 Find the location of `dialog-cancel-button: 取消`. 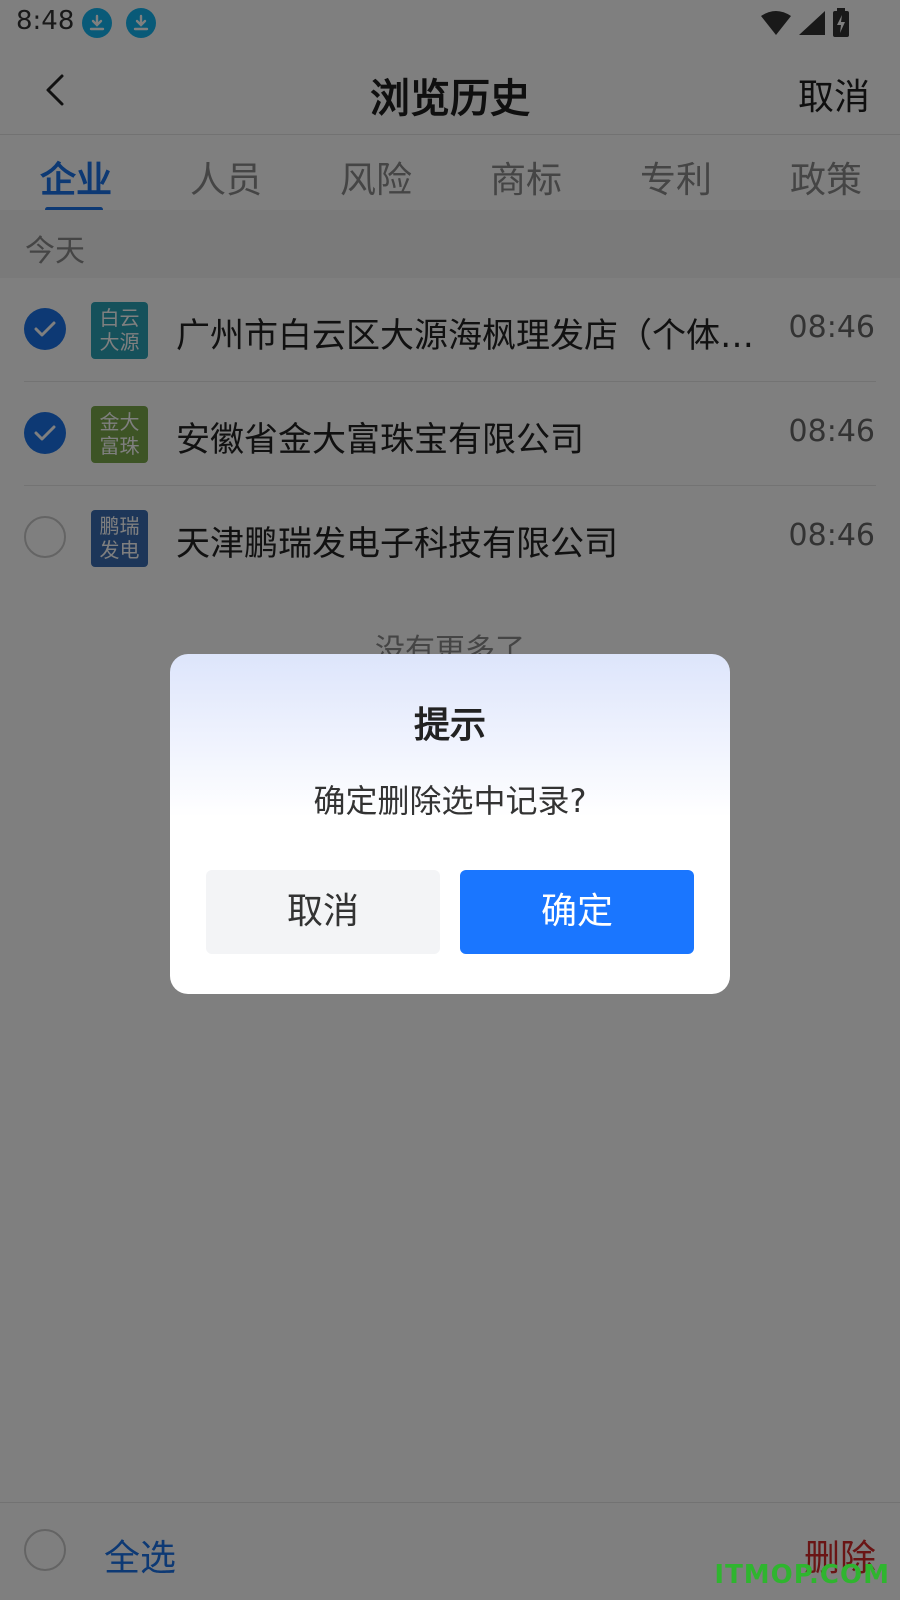

dialog-cancel-button: 取消 is located at coordinates (323, 912).